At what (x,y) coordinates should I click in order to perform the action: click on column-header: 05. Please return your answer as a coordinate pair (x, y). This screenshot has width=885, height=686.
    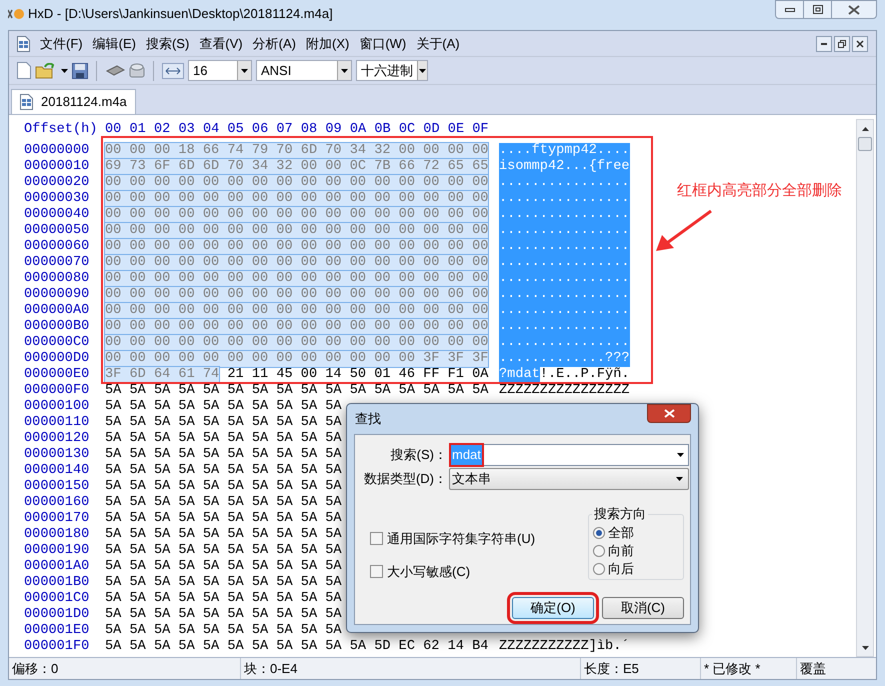
    Looking at the image, I should click on (235, 130).